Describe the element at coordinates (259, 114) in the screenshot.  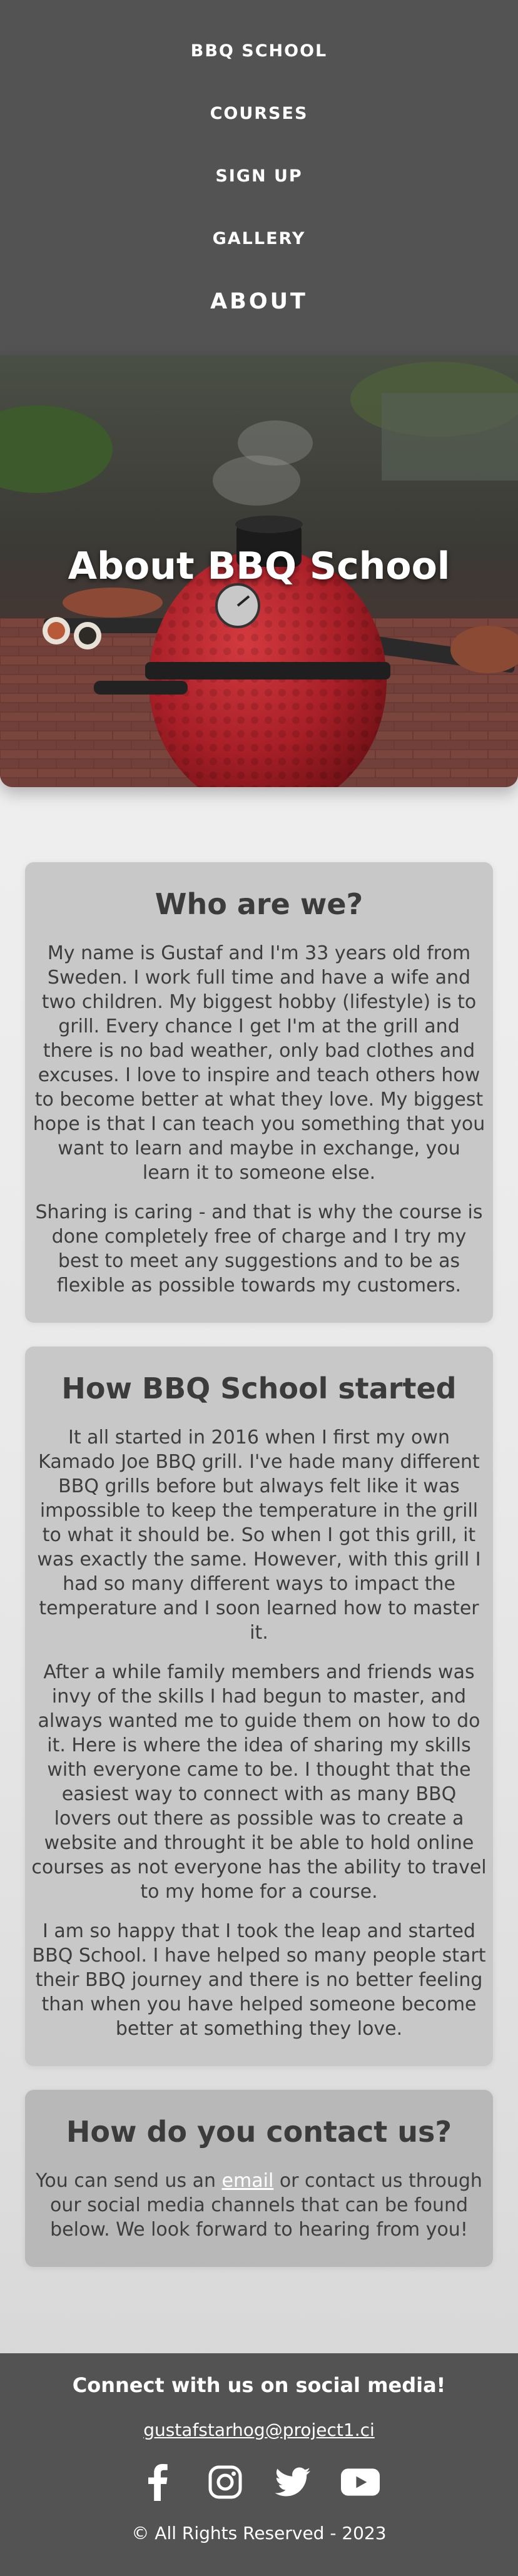
I see `nav-link-courses: COURSES` at that location.